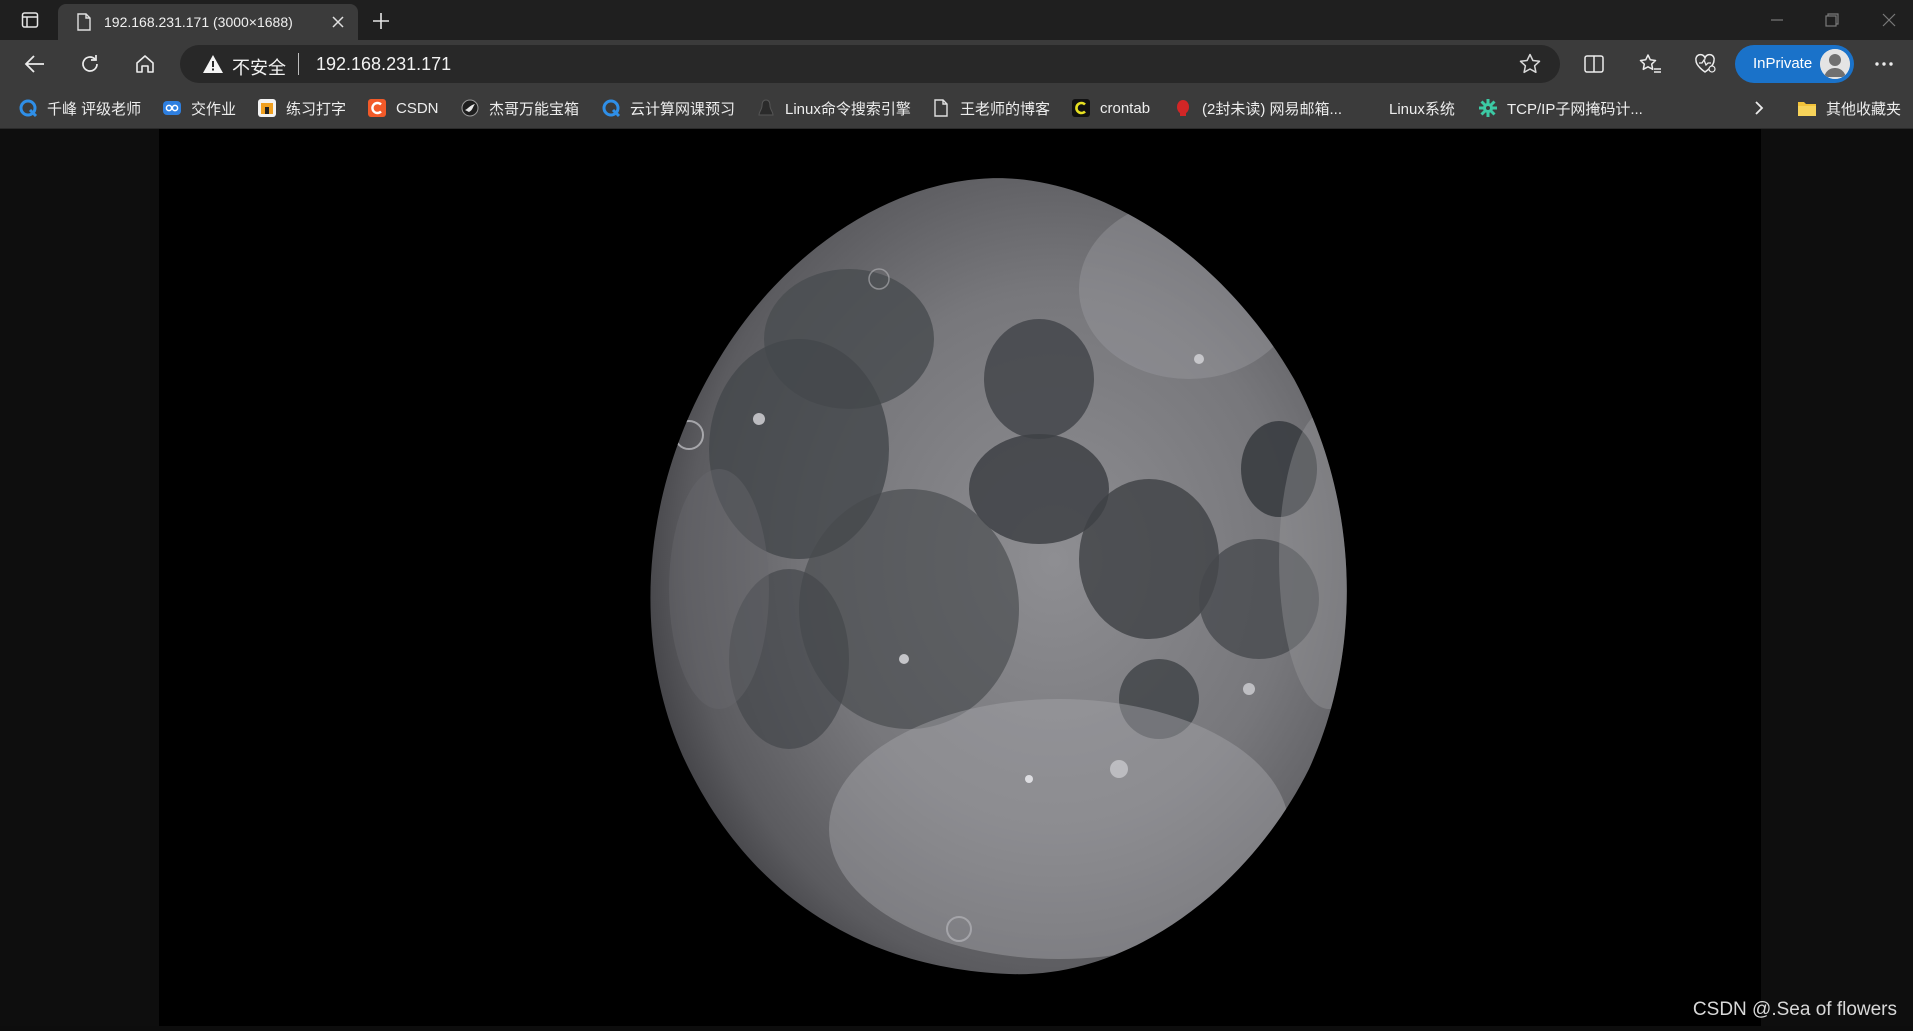 Image resolution: width=1913 pixels, height=1031 pixels. What do you see at coordinates (1370, 108) in the screenshot?
I see `blank-site-icon` at bounding box center [1370, 108].